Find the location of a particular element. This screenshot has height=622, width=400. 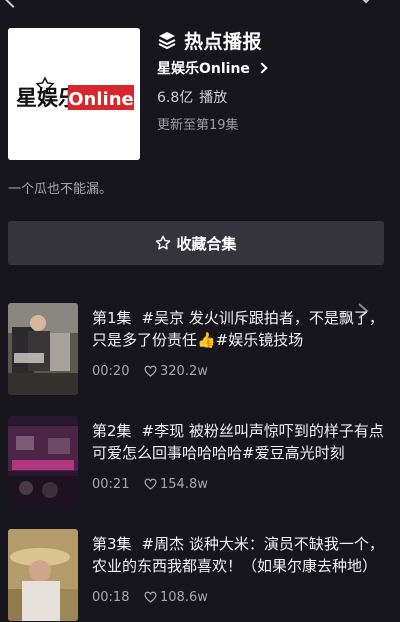

play-count-label: 播放 is located at coordinates (213, 98).